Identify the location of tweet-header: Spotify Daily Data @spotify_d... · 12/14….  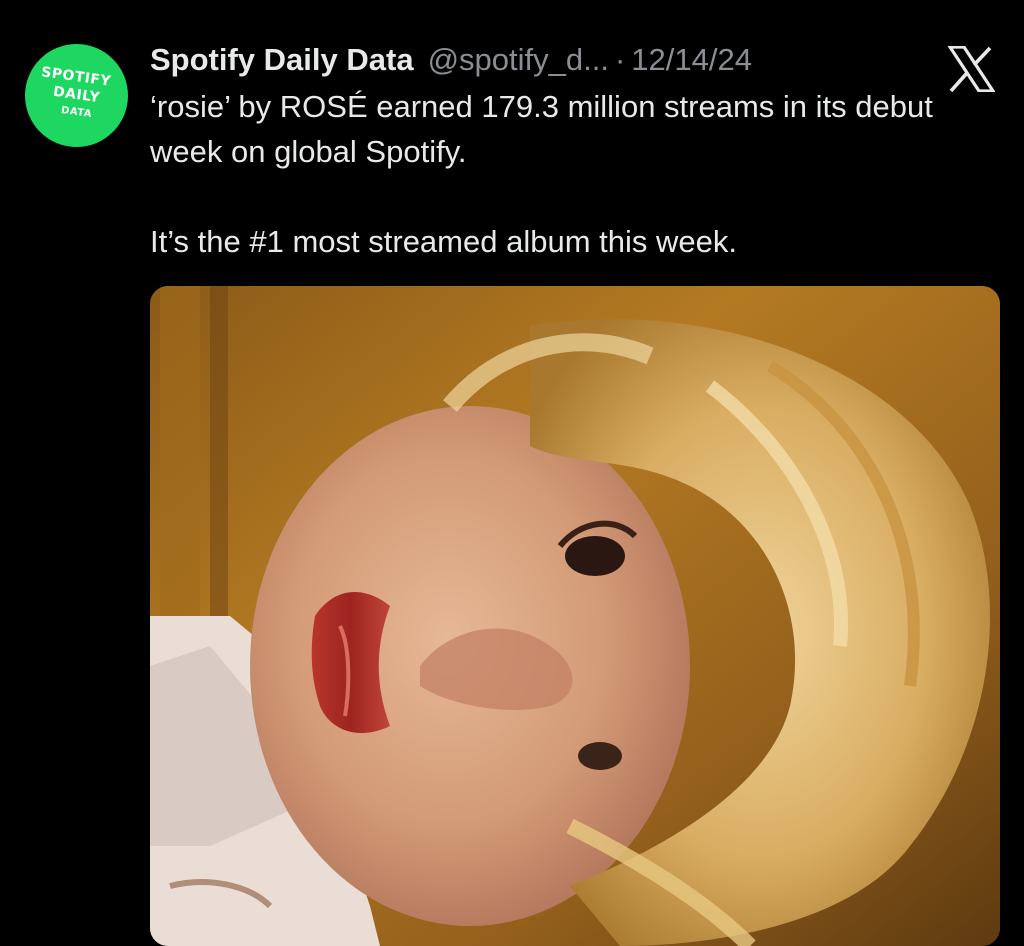
(451, 60).